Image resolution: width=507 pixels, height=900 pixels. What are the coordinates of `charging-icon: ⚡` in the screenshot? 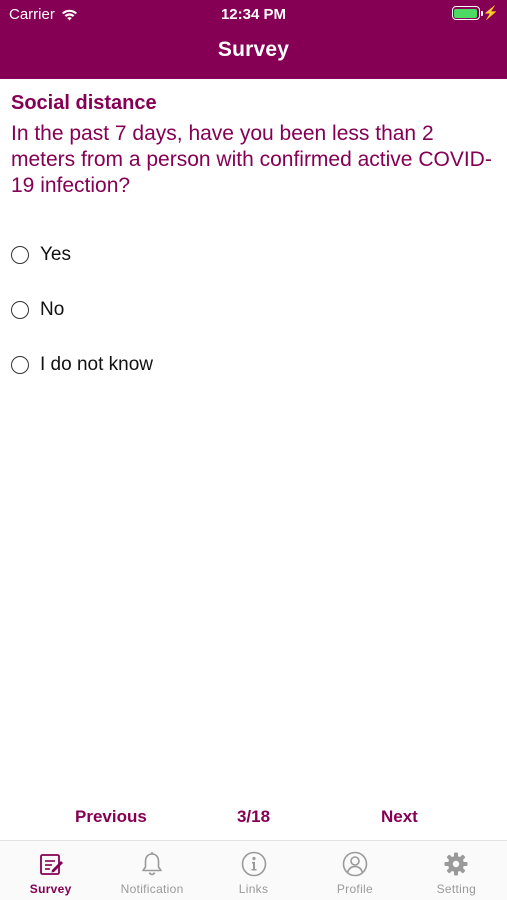 It's located at (490, 12).